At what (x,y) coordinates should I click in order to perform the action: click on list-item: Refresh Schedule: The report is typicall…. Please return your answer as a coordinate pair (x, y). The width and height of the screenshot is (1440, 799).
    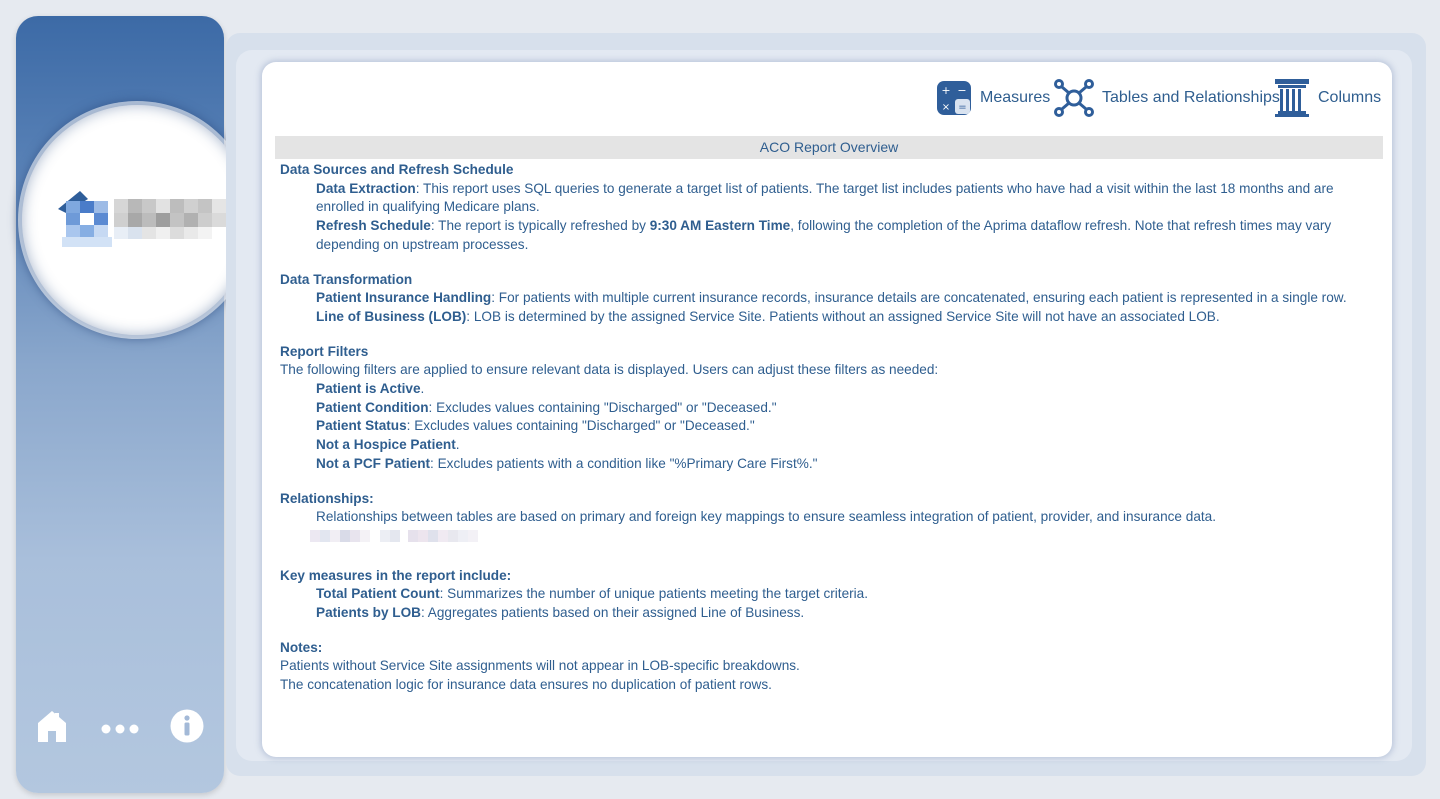
    Looking at the image, I should click on (830, 235).